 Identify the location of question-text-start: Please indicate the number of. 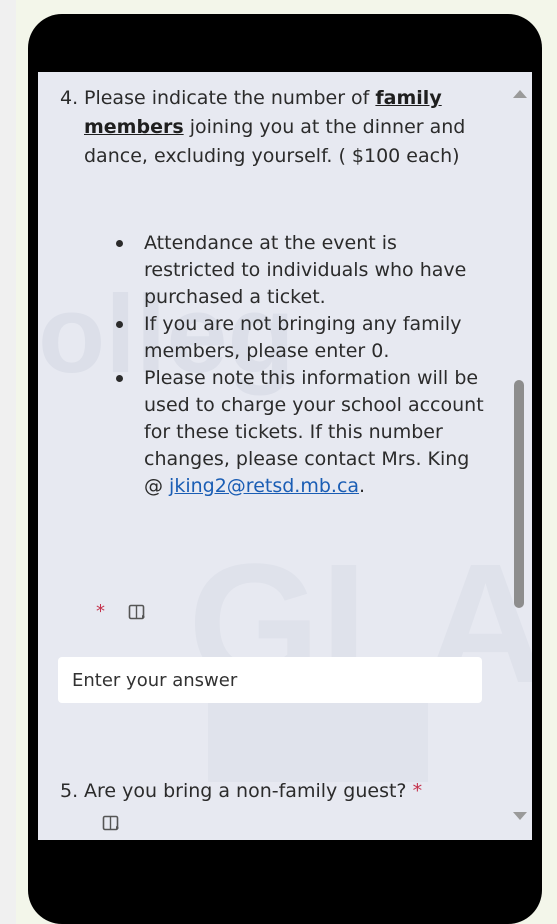
(230, 98).